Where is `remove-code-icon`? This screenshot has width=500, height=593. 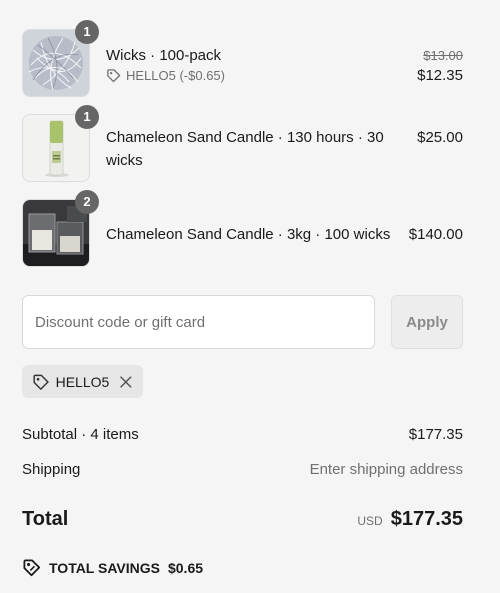
remove-code-icon is located at coordinates (126, 382).